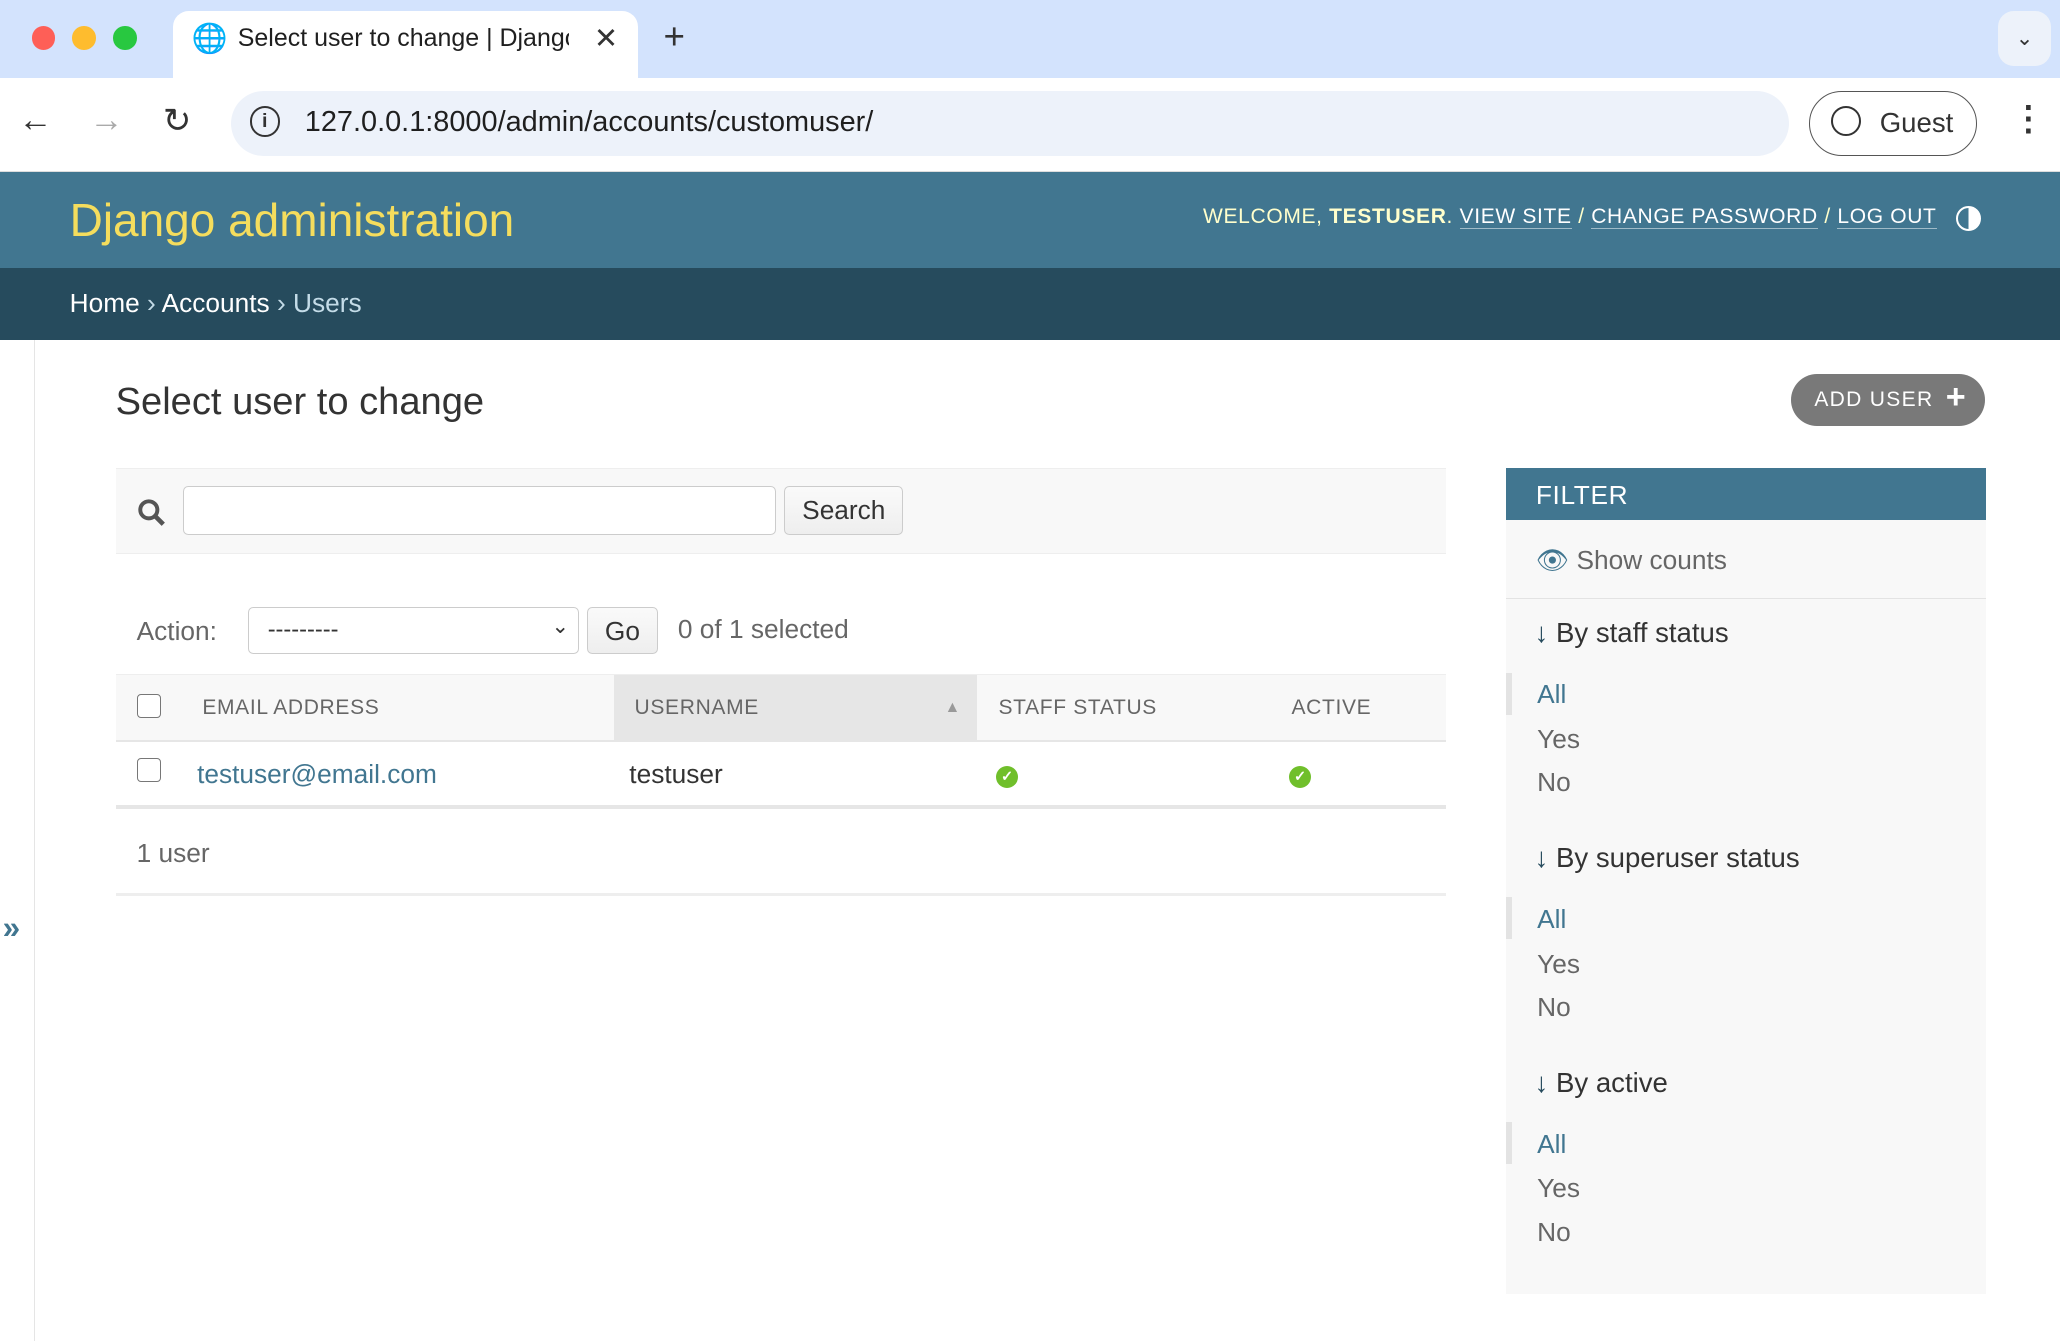 The width and height of the screenshot is (2060, 1342). I want to click on breadcrumb-home: Home, so click(105, 303).